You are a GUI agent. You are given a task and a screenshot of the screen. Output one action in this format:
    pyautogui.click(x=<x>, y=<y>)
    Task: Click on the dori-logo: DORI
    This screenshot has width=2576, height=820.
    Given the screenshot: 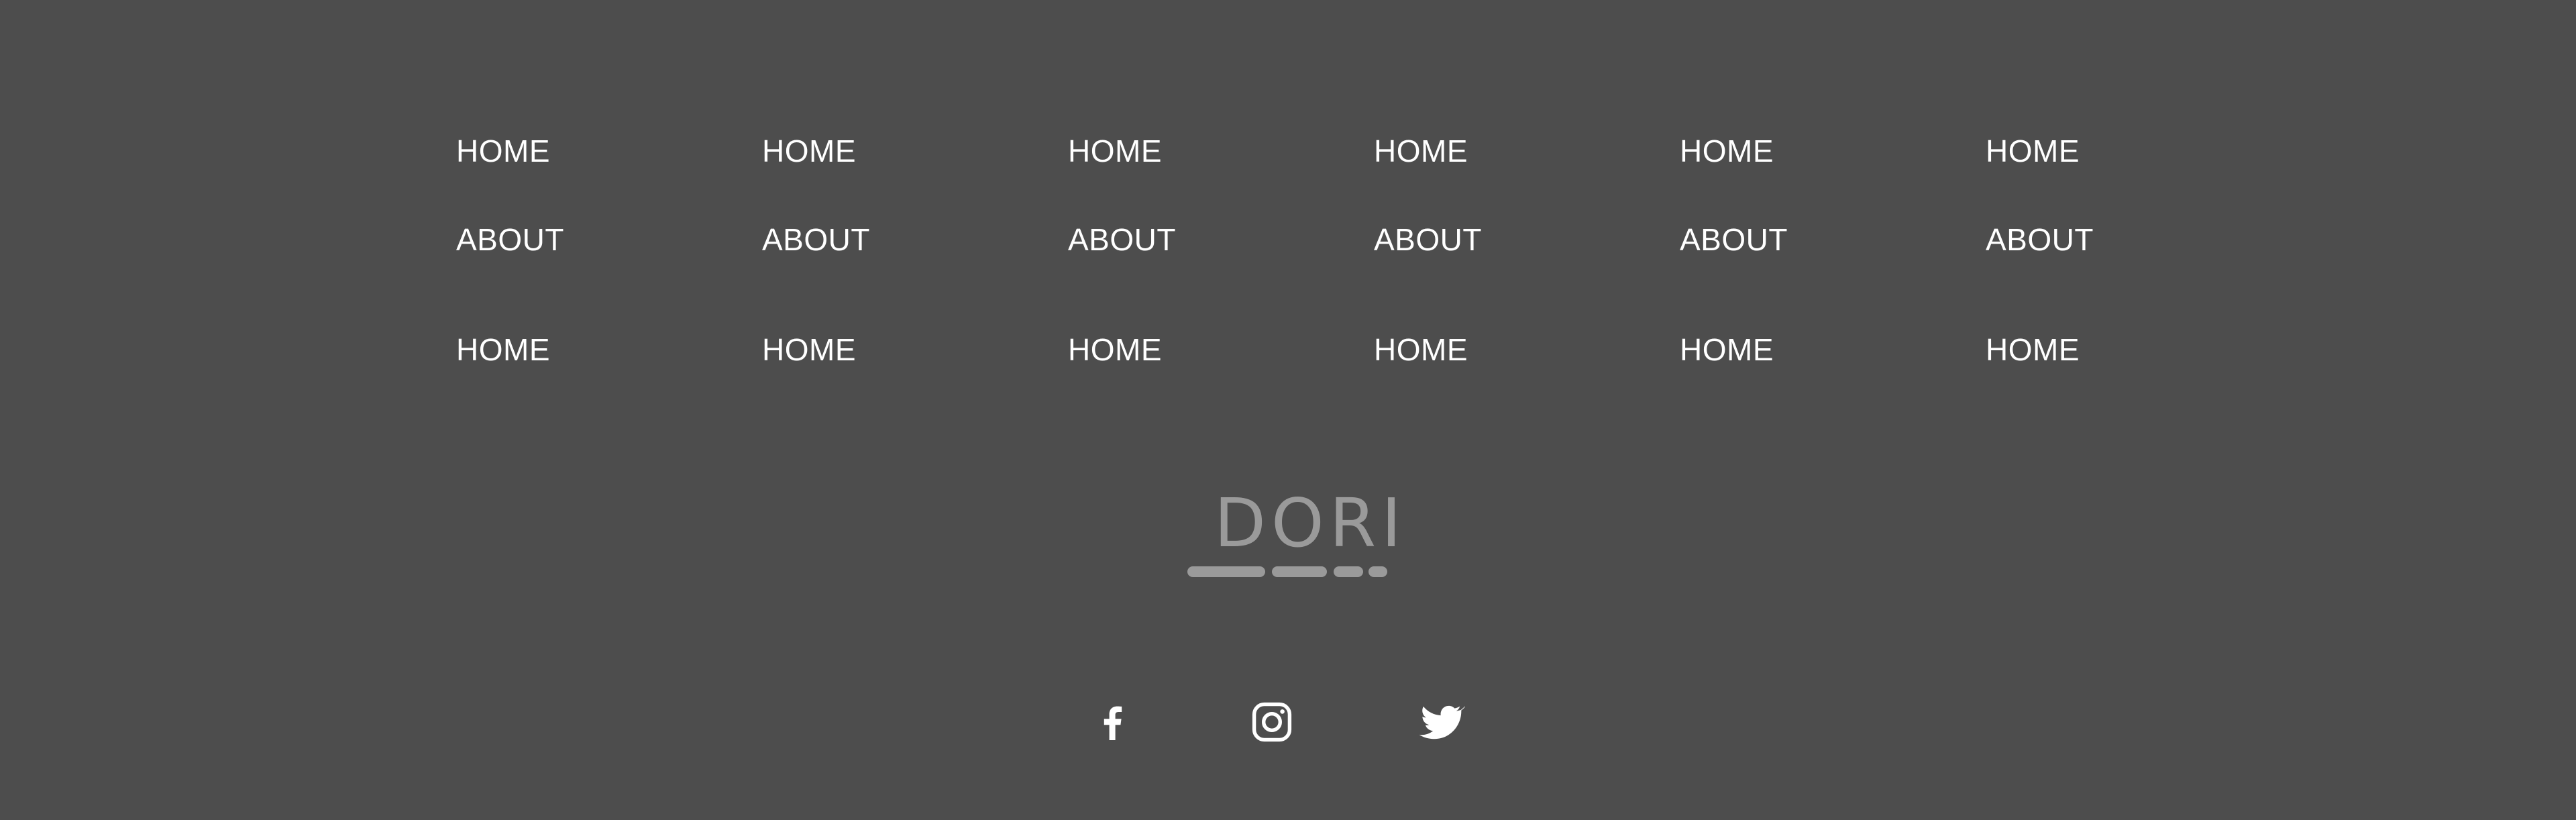 What is the action you would take?
    pyautogui.click(x=1291, y=537)
    